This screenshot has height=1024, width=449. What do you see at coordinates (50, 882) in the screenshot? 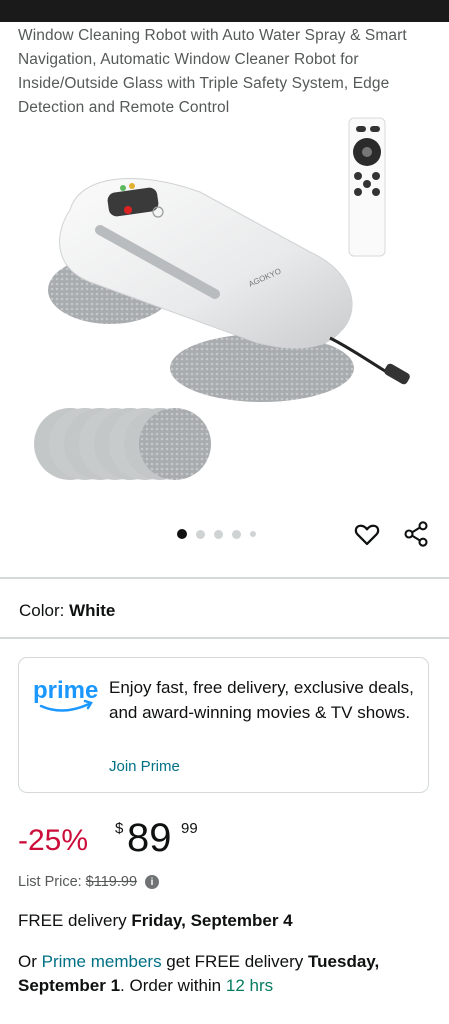
I see `list-price-label: List Price:` at bounding box center [50, 882].